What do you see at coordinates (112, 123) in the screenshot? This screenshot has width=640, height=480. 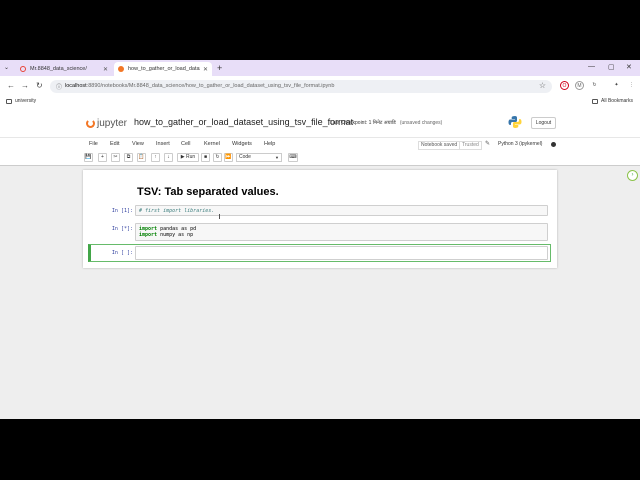 I see `jupyter-logo-text: jupyter` at bounding box center [112, 123].